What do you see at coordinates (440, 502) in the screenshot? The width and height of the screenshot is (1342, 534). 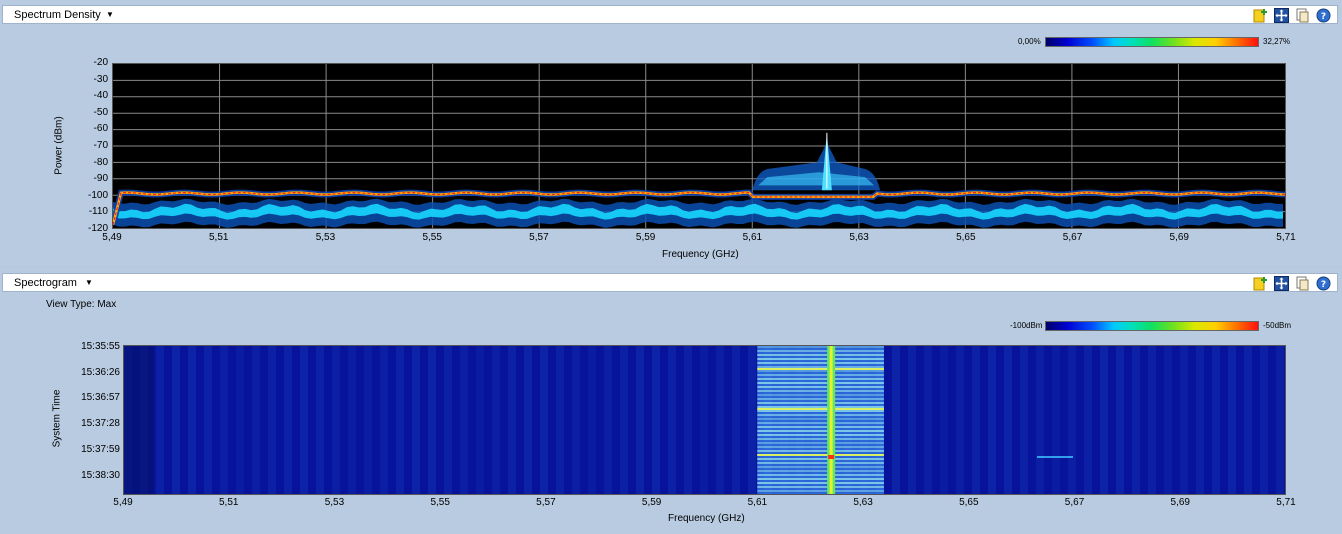 I see `x-tick-label: 5,55` at bounding box center [440, 502].